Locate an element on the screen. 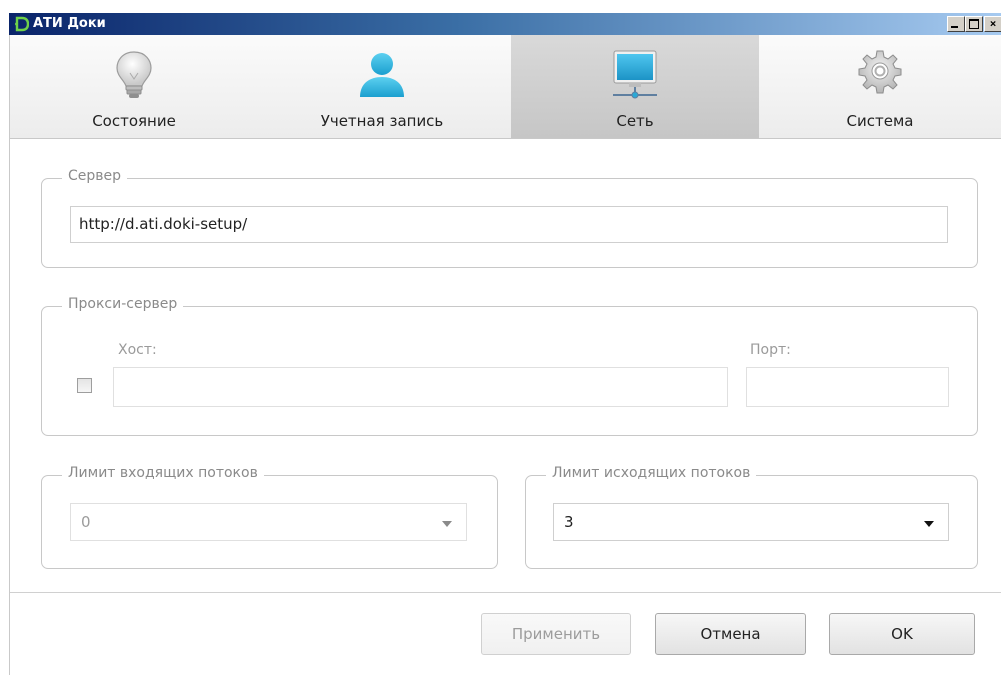  maximize-icon is located at coordinates (974, 24).